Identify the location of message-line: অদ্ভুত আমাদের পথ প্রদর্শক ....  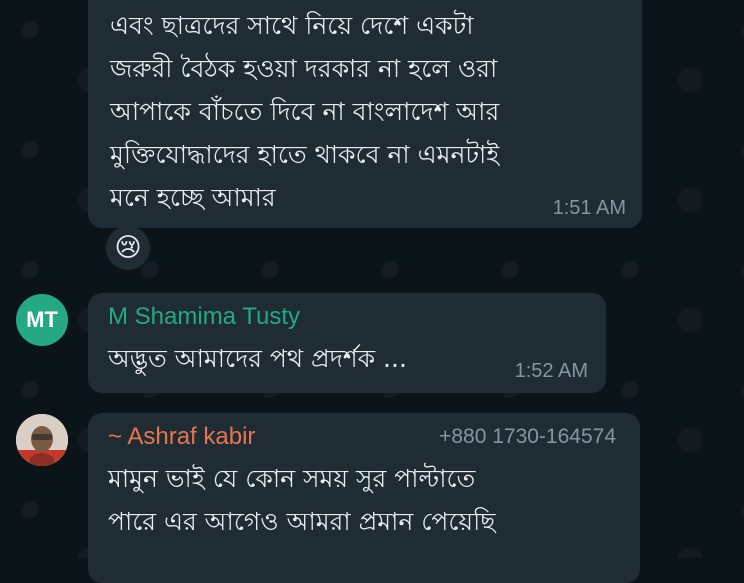
(257, 358).